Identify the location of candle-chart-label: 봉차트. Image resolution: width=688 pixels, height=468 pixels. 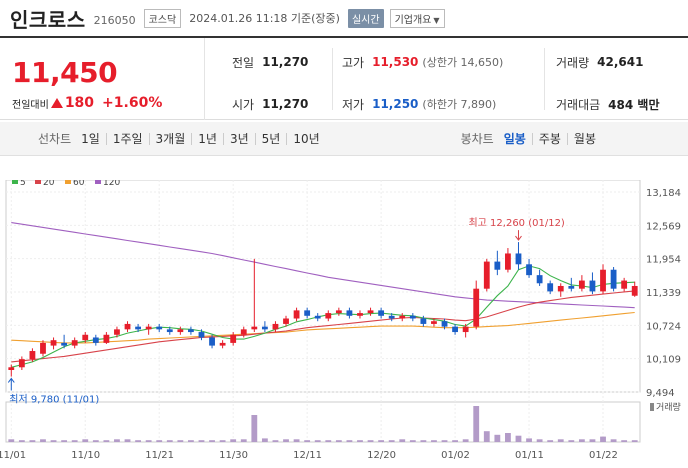
(477, 138).